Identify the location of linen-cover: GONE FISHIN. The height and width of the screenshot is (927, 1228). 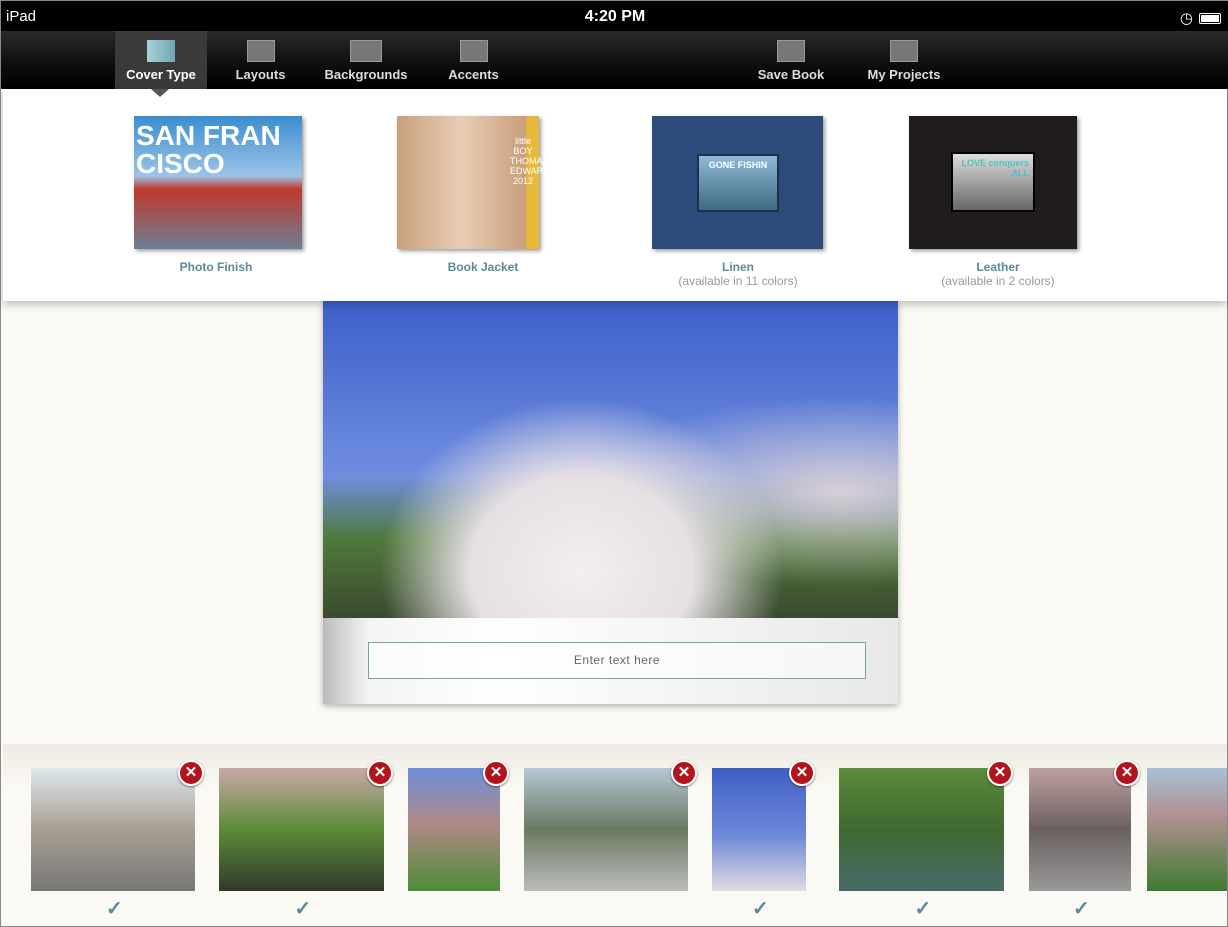
(737, 182).